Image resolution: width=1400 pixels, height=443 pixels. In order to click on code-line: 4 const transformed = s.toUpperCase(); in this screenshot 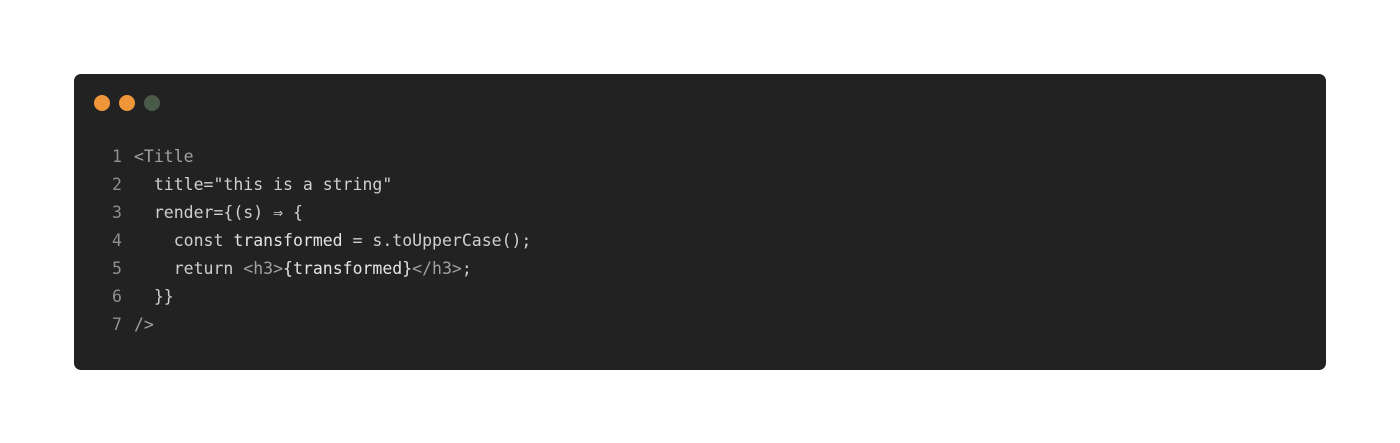, I will do `click(321, 241)`.